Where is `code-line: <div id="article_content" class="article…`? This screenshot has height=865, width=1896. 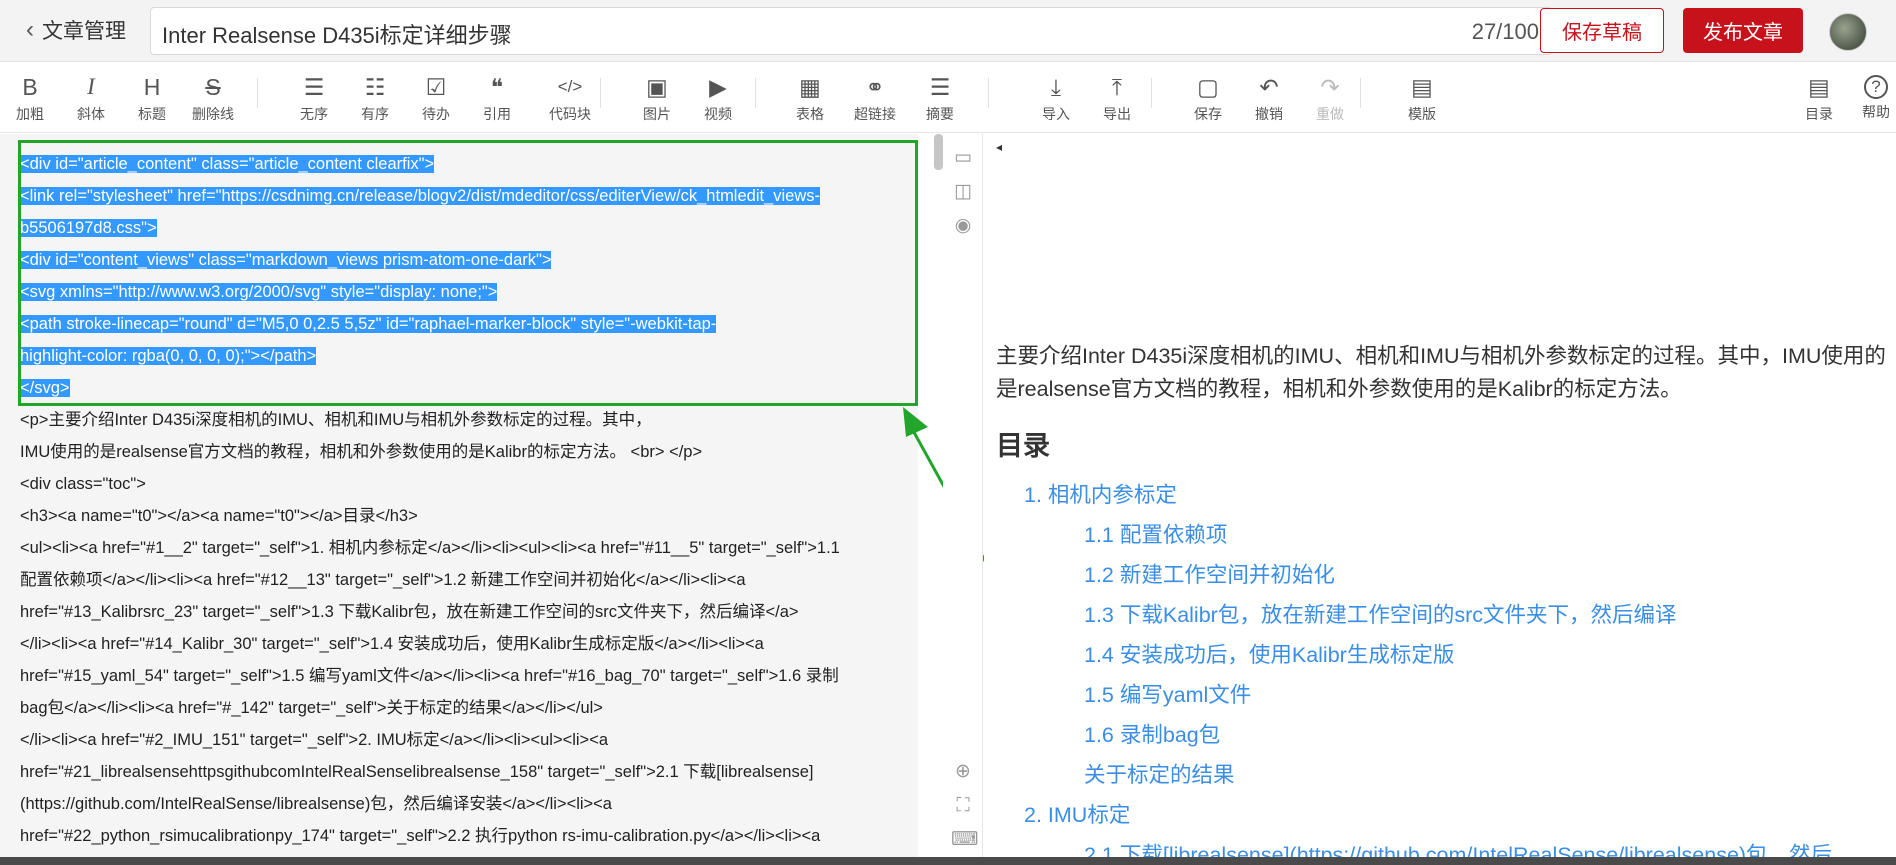
code-line: <div id="article_content" class="article… is located at coordinates (465, 164).